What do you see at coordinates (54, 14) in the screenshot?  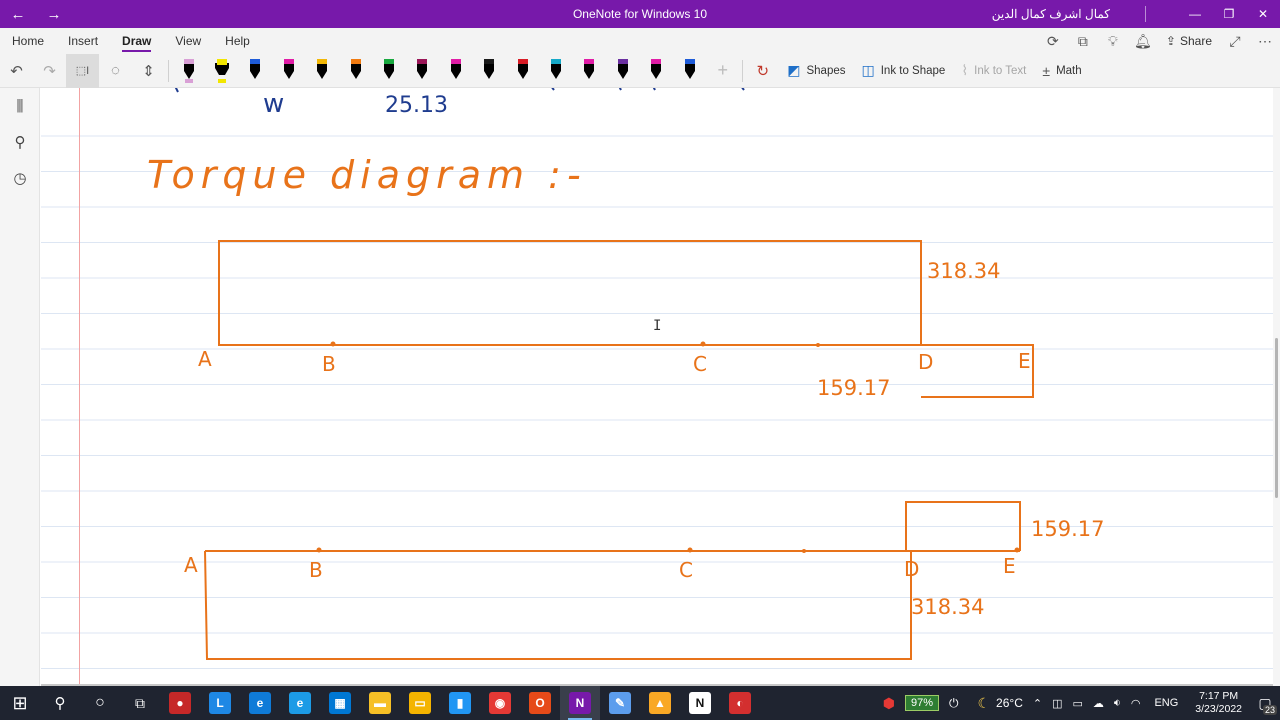 I see `forward-arrow-icon: →` at bounding box center [54, 14].